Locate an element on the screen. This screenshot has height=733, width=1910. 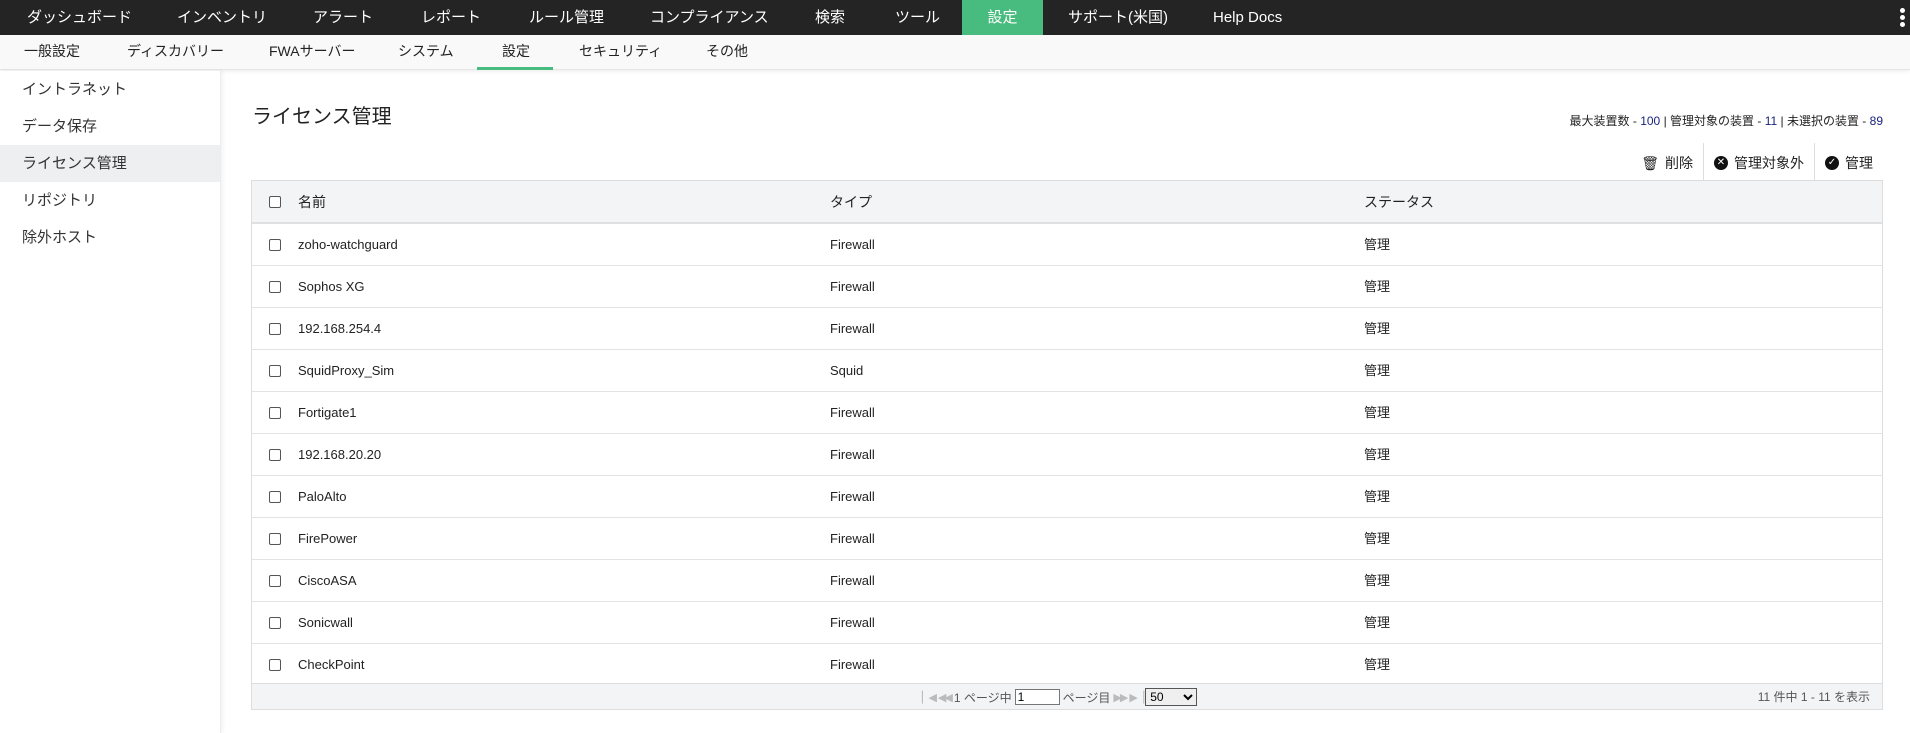
device-name: Fortigate1 is located at coordinates (327, 412).